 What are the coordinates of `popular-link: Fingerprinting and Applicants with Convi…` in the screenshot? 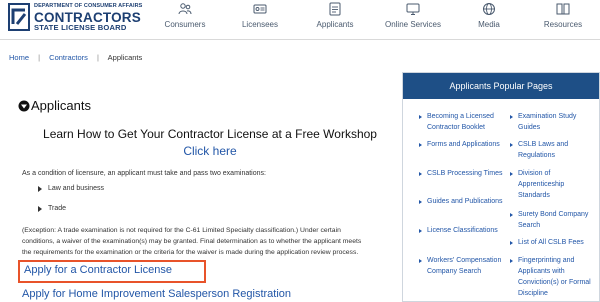 It's located at (552, 277).